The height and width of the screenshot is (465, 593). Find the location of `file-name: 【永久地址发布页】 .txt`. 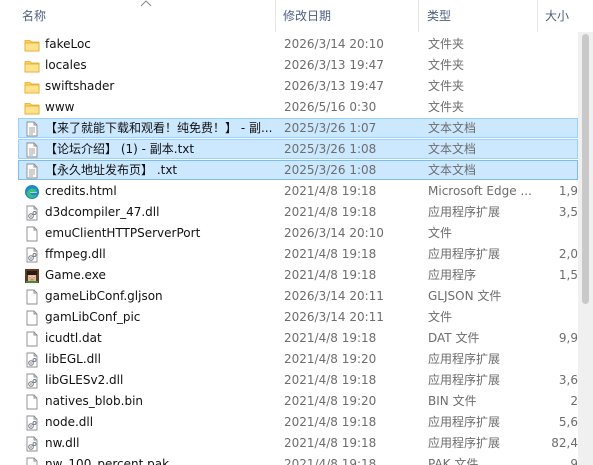

file-name: 【永久地址发布页】 .txt is located at coordinates (111, 170).